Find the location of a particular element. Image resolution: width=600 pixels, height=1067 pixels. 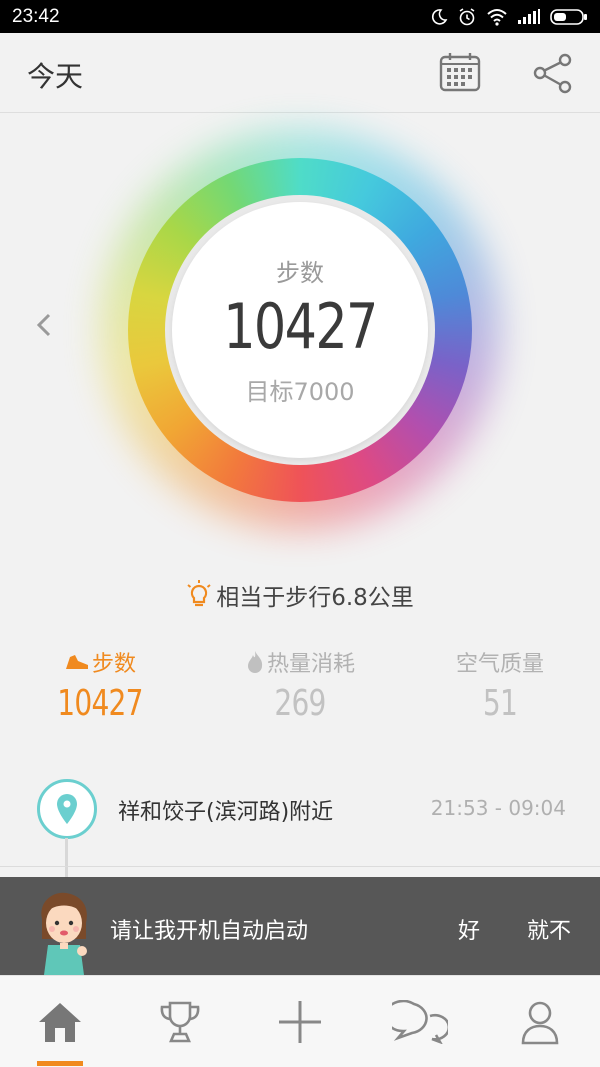

stat-steps: 步数 10427 is located at coordinates (100, 684).